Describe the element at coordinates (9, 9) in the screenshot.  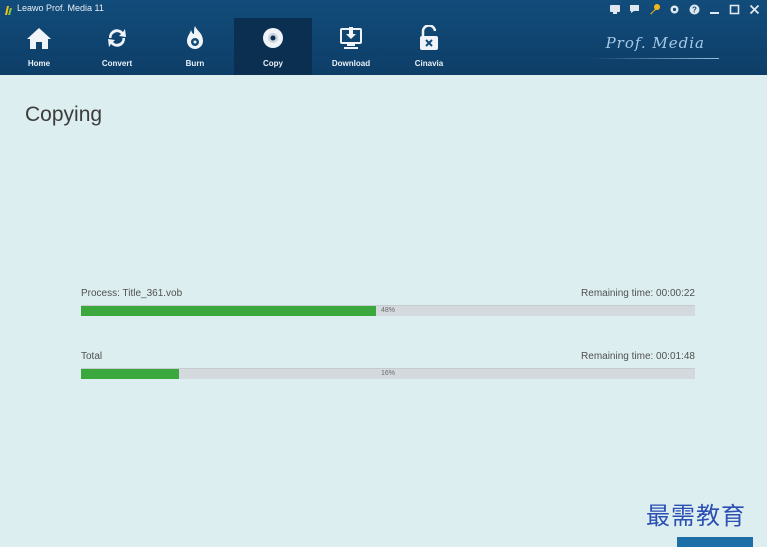
I see `app-logo-icon` at that location.